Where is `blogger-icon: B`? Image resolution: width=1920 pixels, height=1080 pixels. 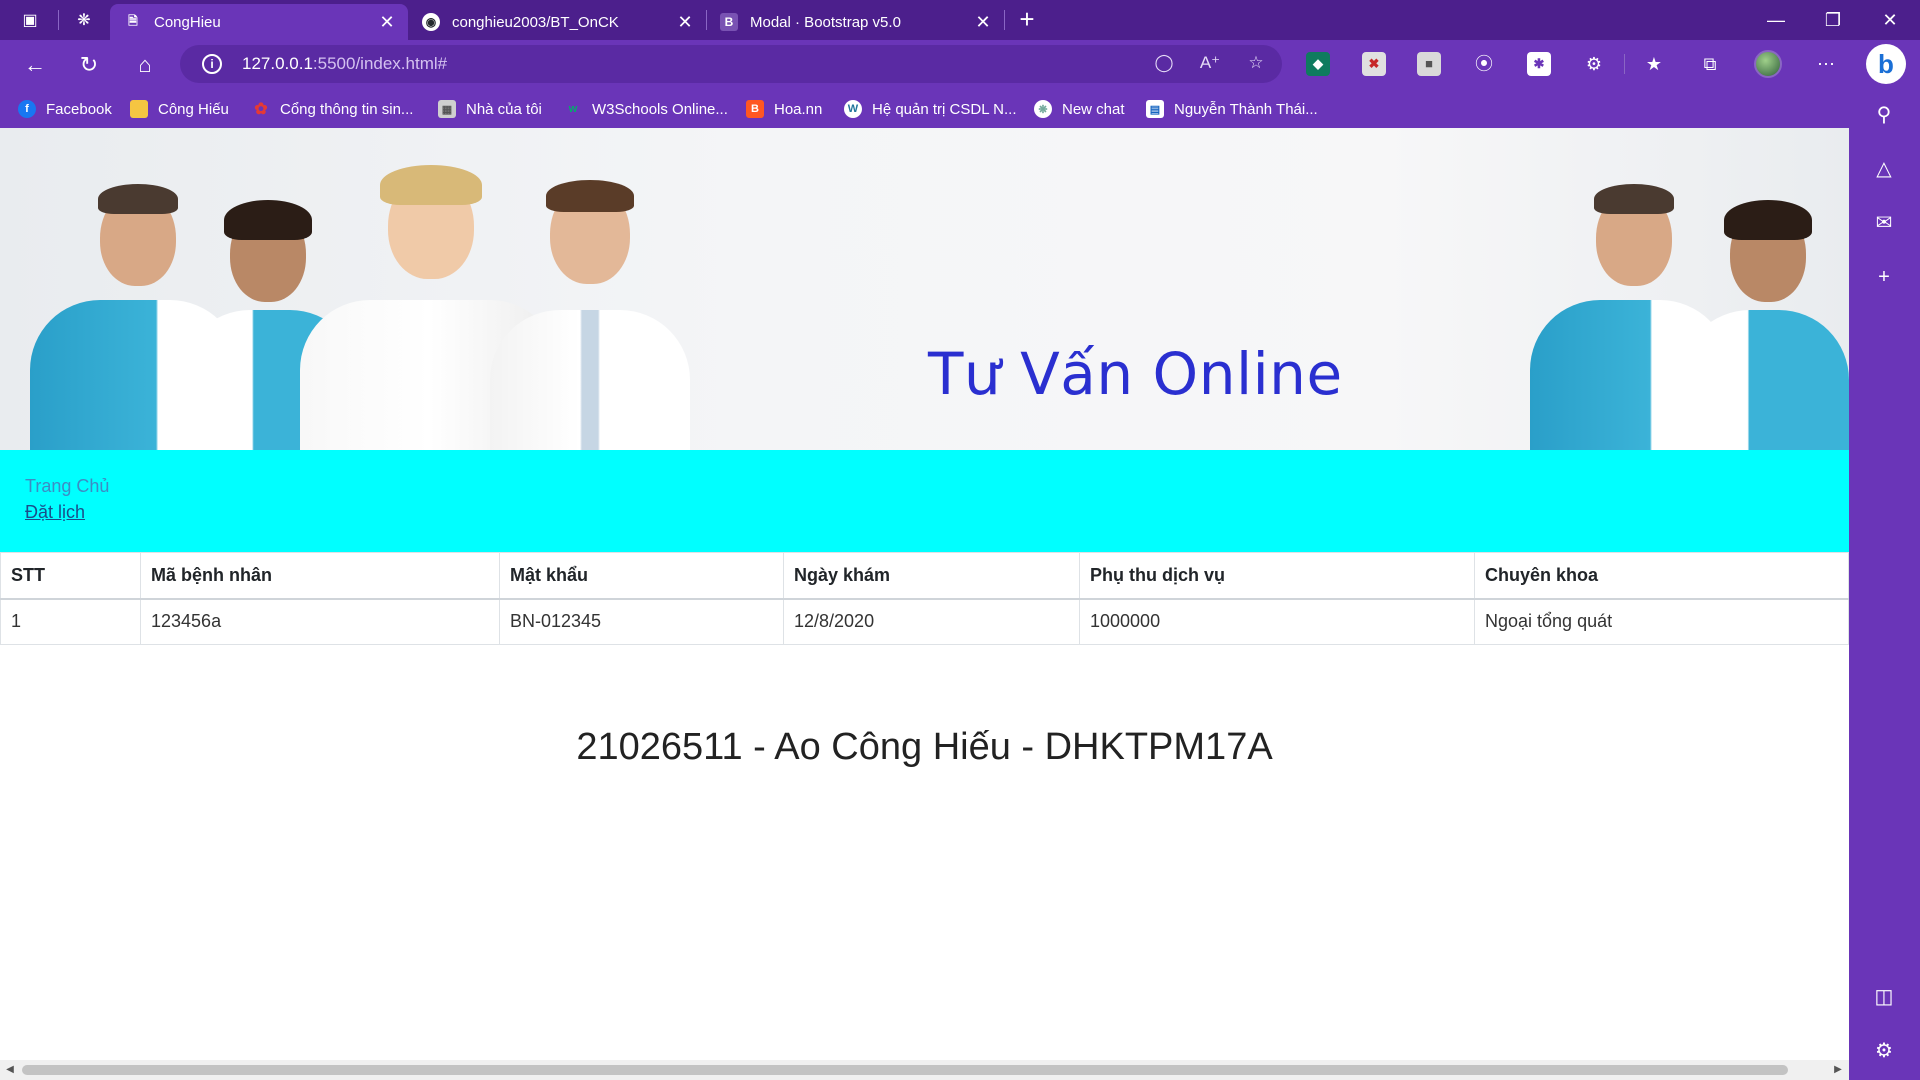 blogger-icon: B is located at coordinates (755, 109).